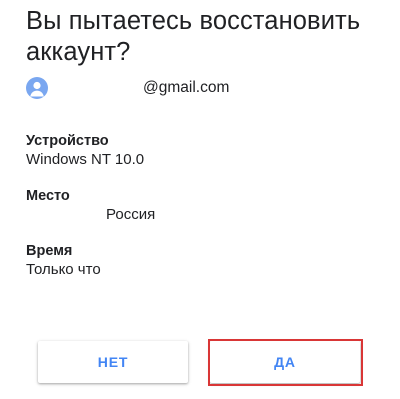  Describe the element at coordinates (48, 196) in the screenshot. I see `location-label: Место` at that location.